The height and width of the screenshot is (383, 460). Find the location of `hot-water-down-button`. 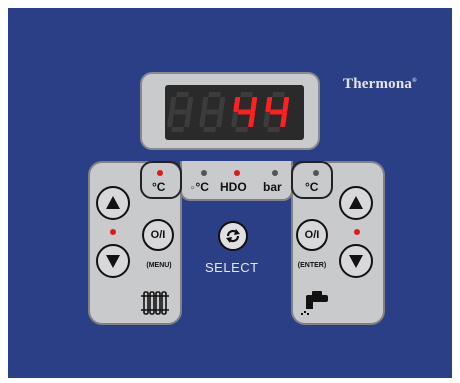

hot-water-down-button is located at coordinates (356, 261).